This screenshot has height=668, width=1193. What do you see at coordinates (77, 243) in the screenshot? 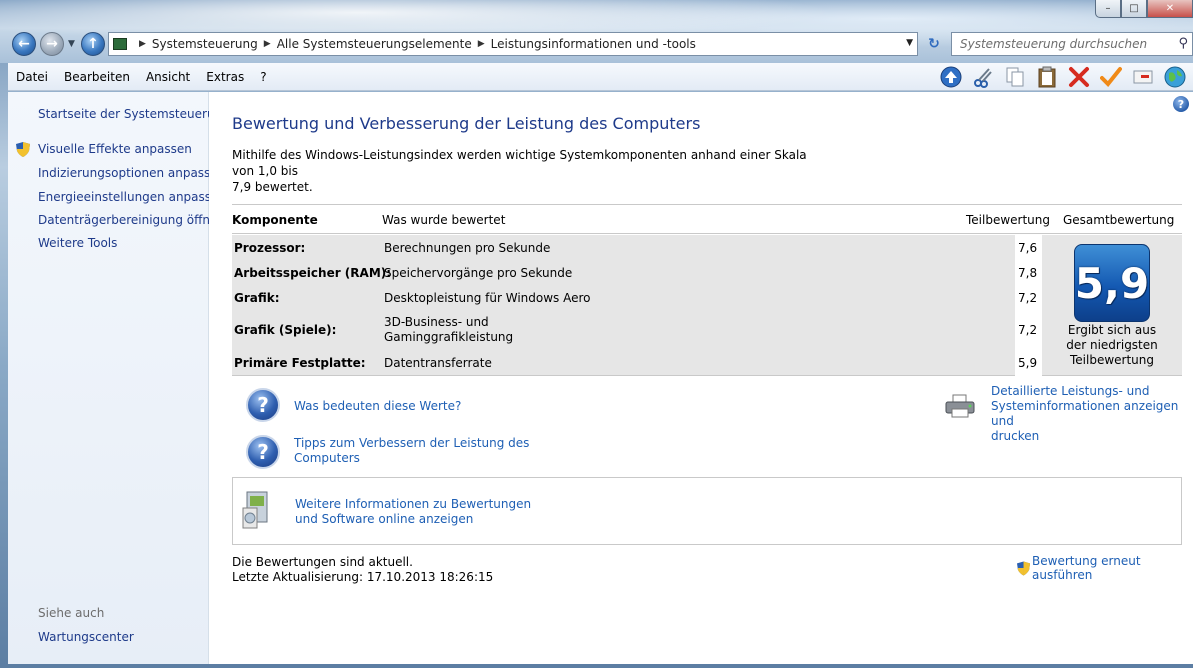
I see `sidebar-item-more-tools: Weitere Tools` at bounding box center [77, 243].